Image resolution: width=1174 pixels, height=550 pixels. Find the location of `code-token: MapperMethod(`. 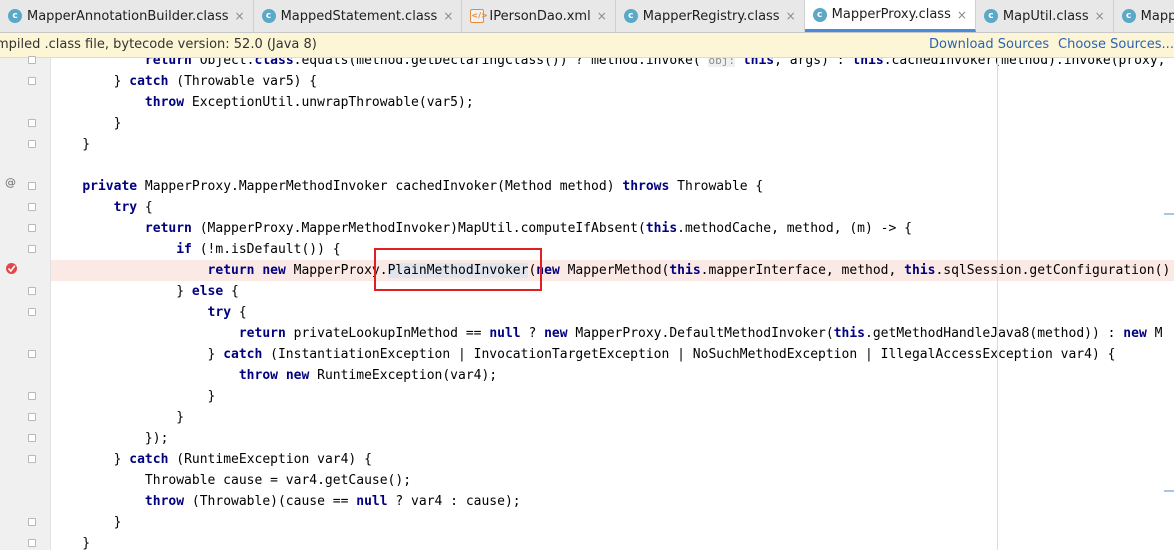

code-token: MapperMethod( is located at coordinates (614, 270).